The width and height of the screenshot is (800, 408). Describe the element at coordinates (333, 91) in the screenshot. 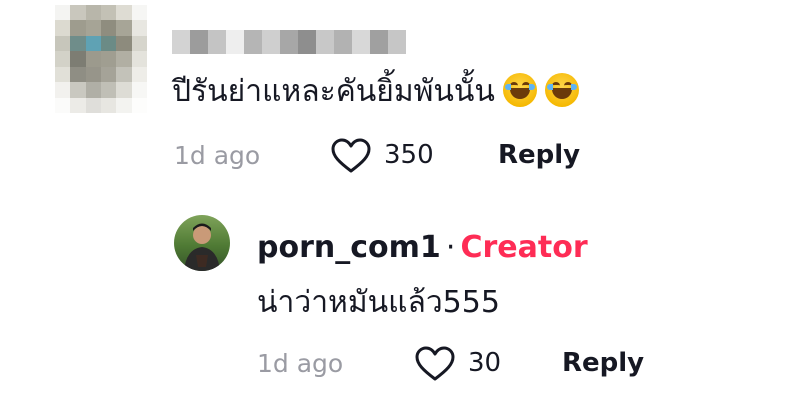

I see `comment-body: ปีรันย่าแหละคันยิ้มพันนั้น` at that location.